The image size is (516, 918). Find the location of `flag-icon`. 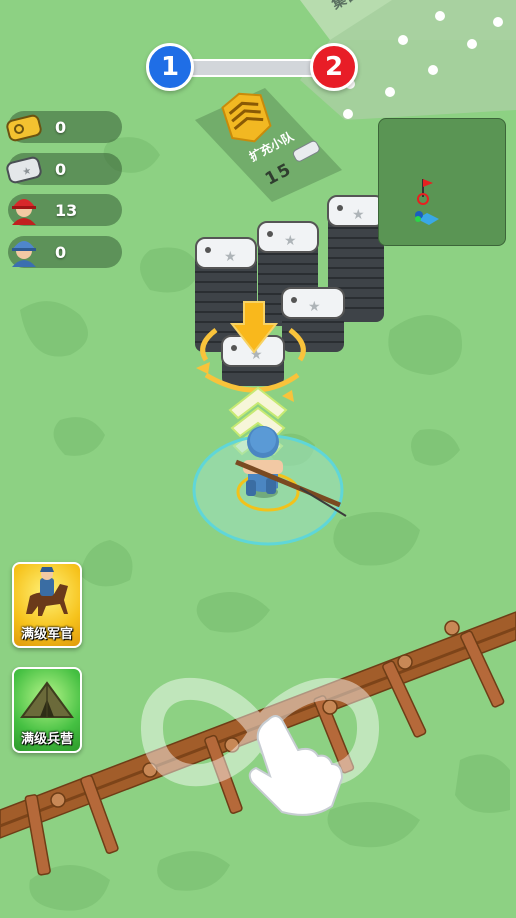

flag-icon is located at coordinates (425, 192).